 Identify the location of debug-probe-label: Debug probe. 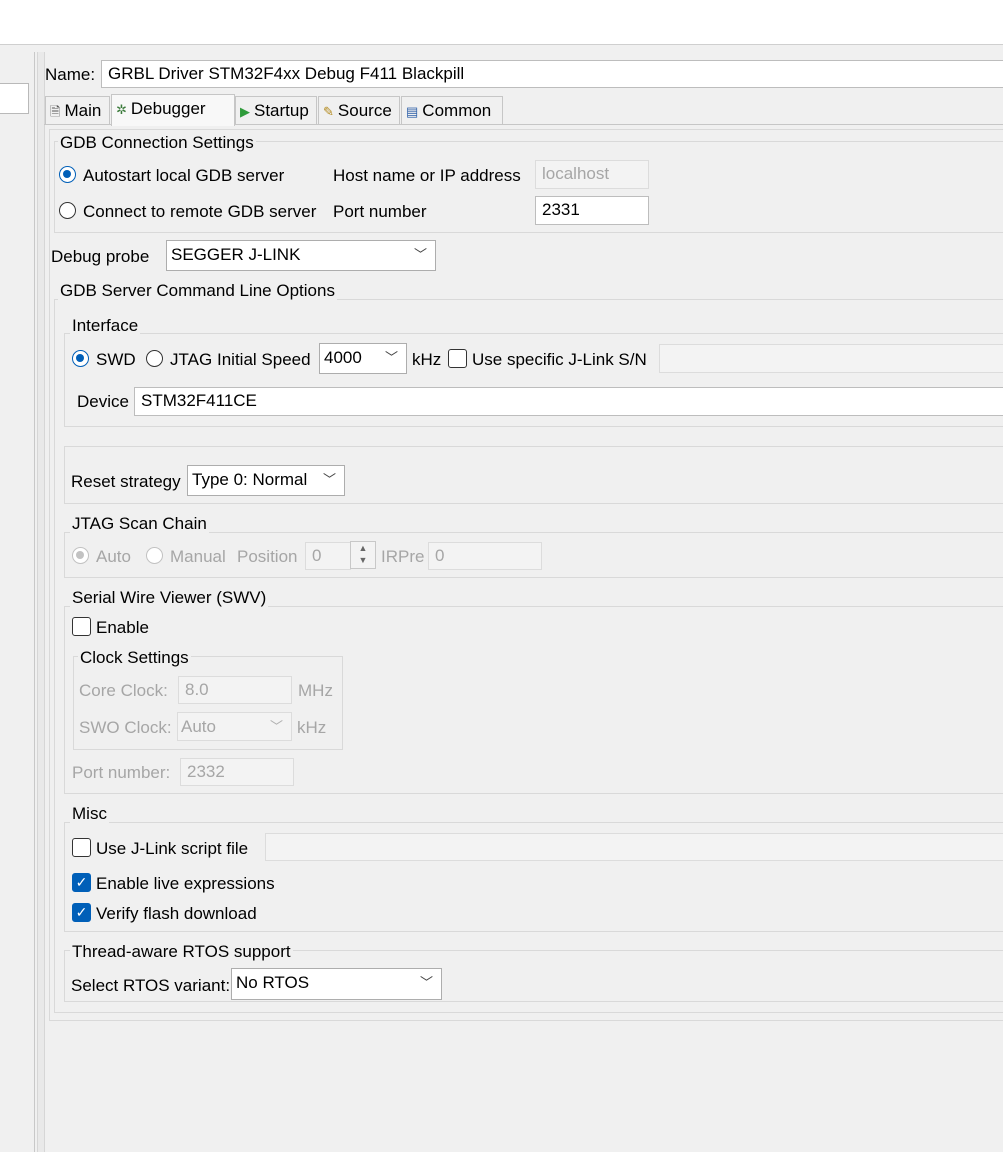
(100, 256).